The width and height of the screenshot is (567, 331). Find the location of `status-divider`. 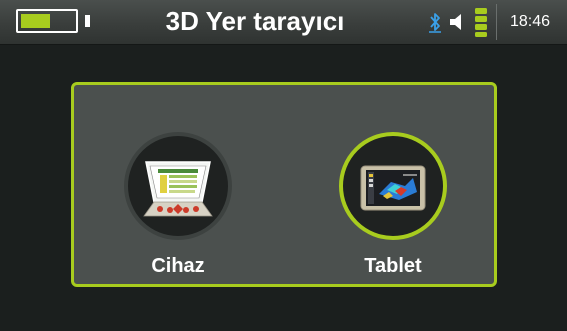

status-divider is located at coordinates (496, 22).